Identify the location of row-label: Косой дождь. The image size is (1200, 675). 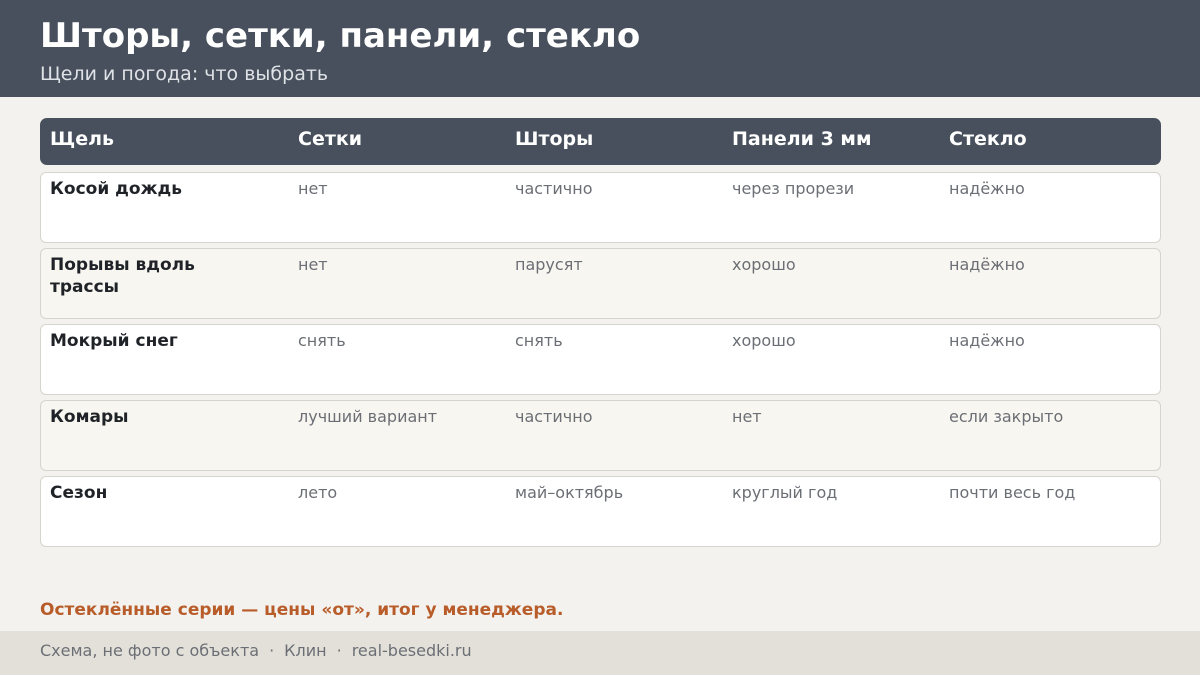
(116, 189).